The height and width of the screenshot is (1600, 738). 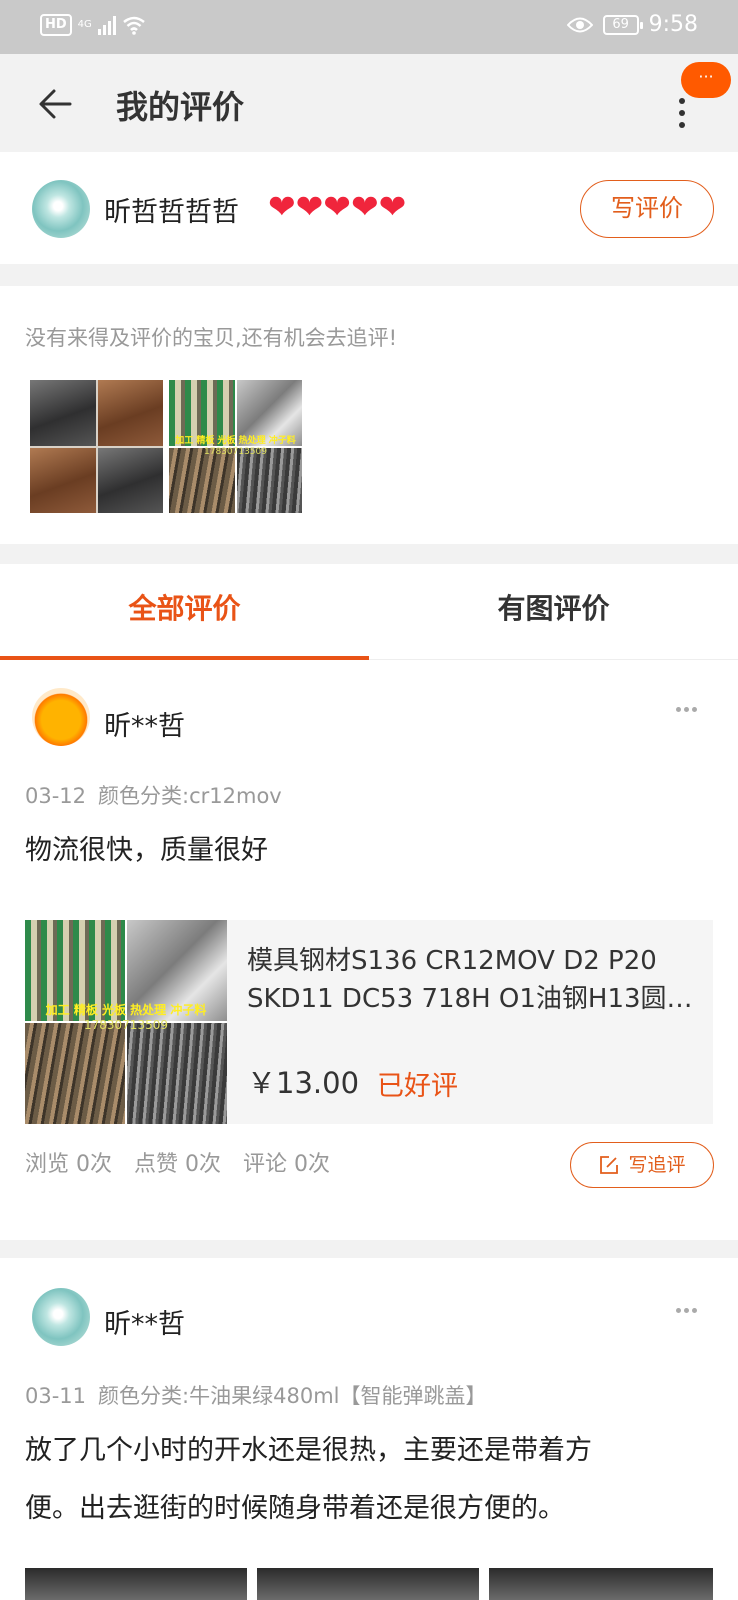 What do you see at coordinates (180, 107) in the screenshot?
I see `page-title: 我的评价` at bounding box center [180, 107].